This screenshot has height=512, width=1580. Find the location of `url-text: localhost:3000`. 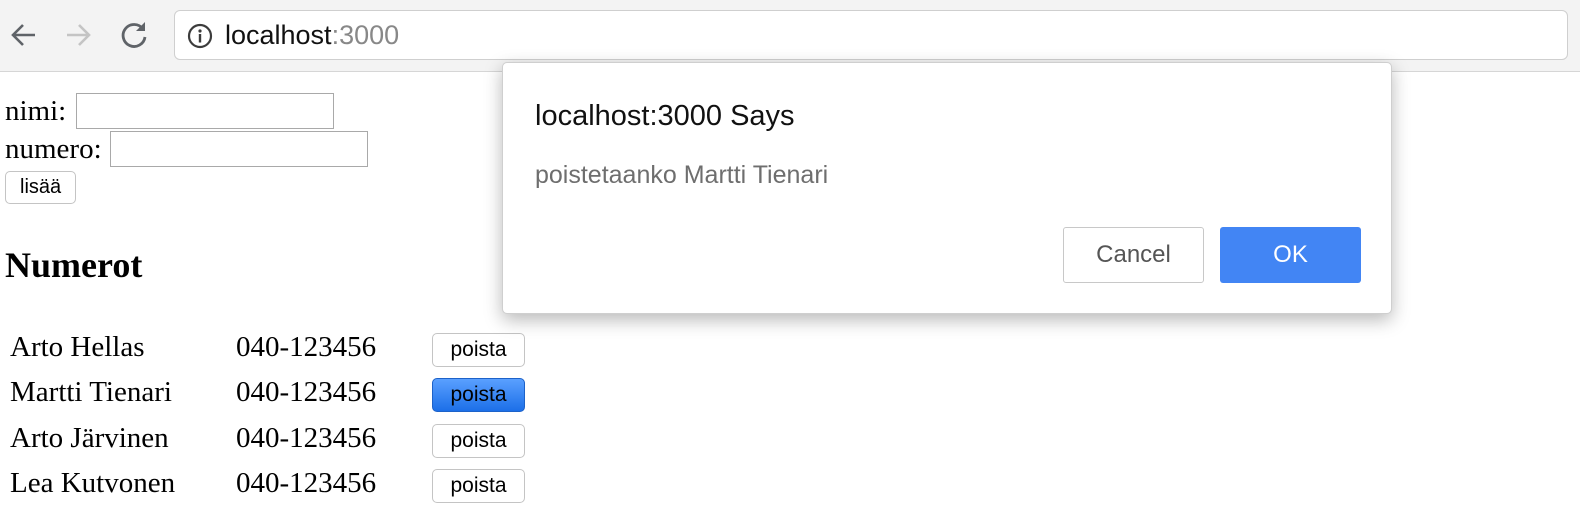

url-text: localhost:3000 is located at coordinates (312, 35).